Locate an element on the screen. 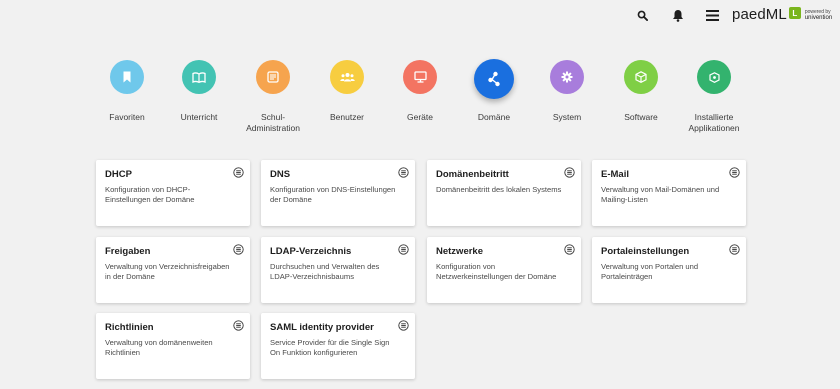 The width and height of the screenshot is (840, 389). category-system: System is located at coordinates (567, 91).